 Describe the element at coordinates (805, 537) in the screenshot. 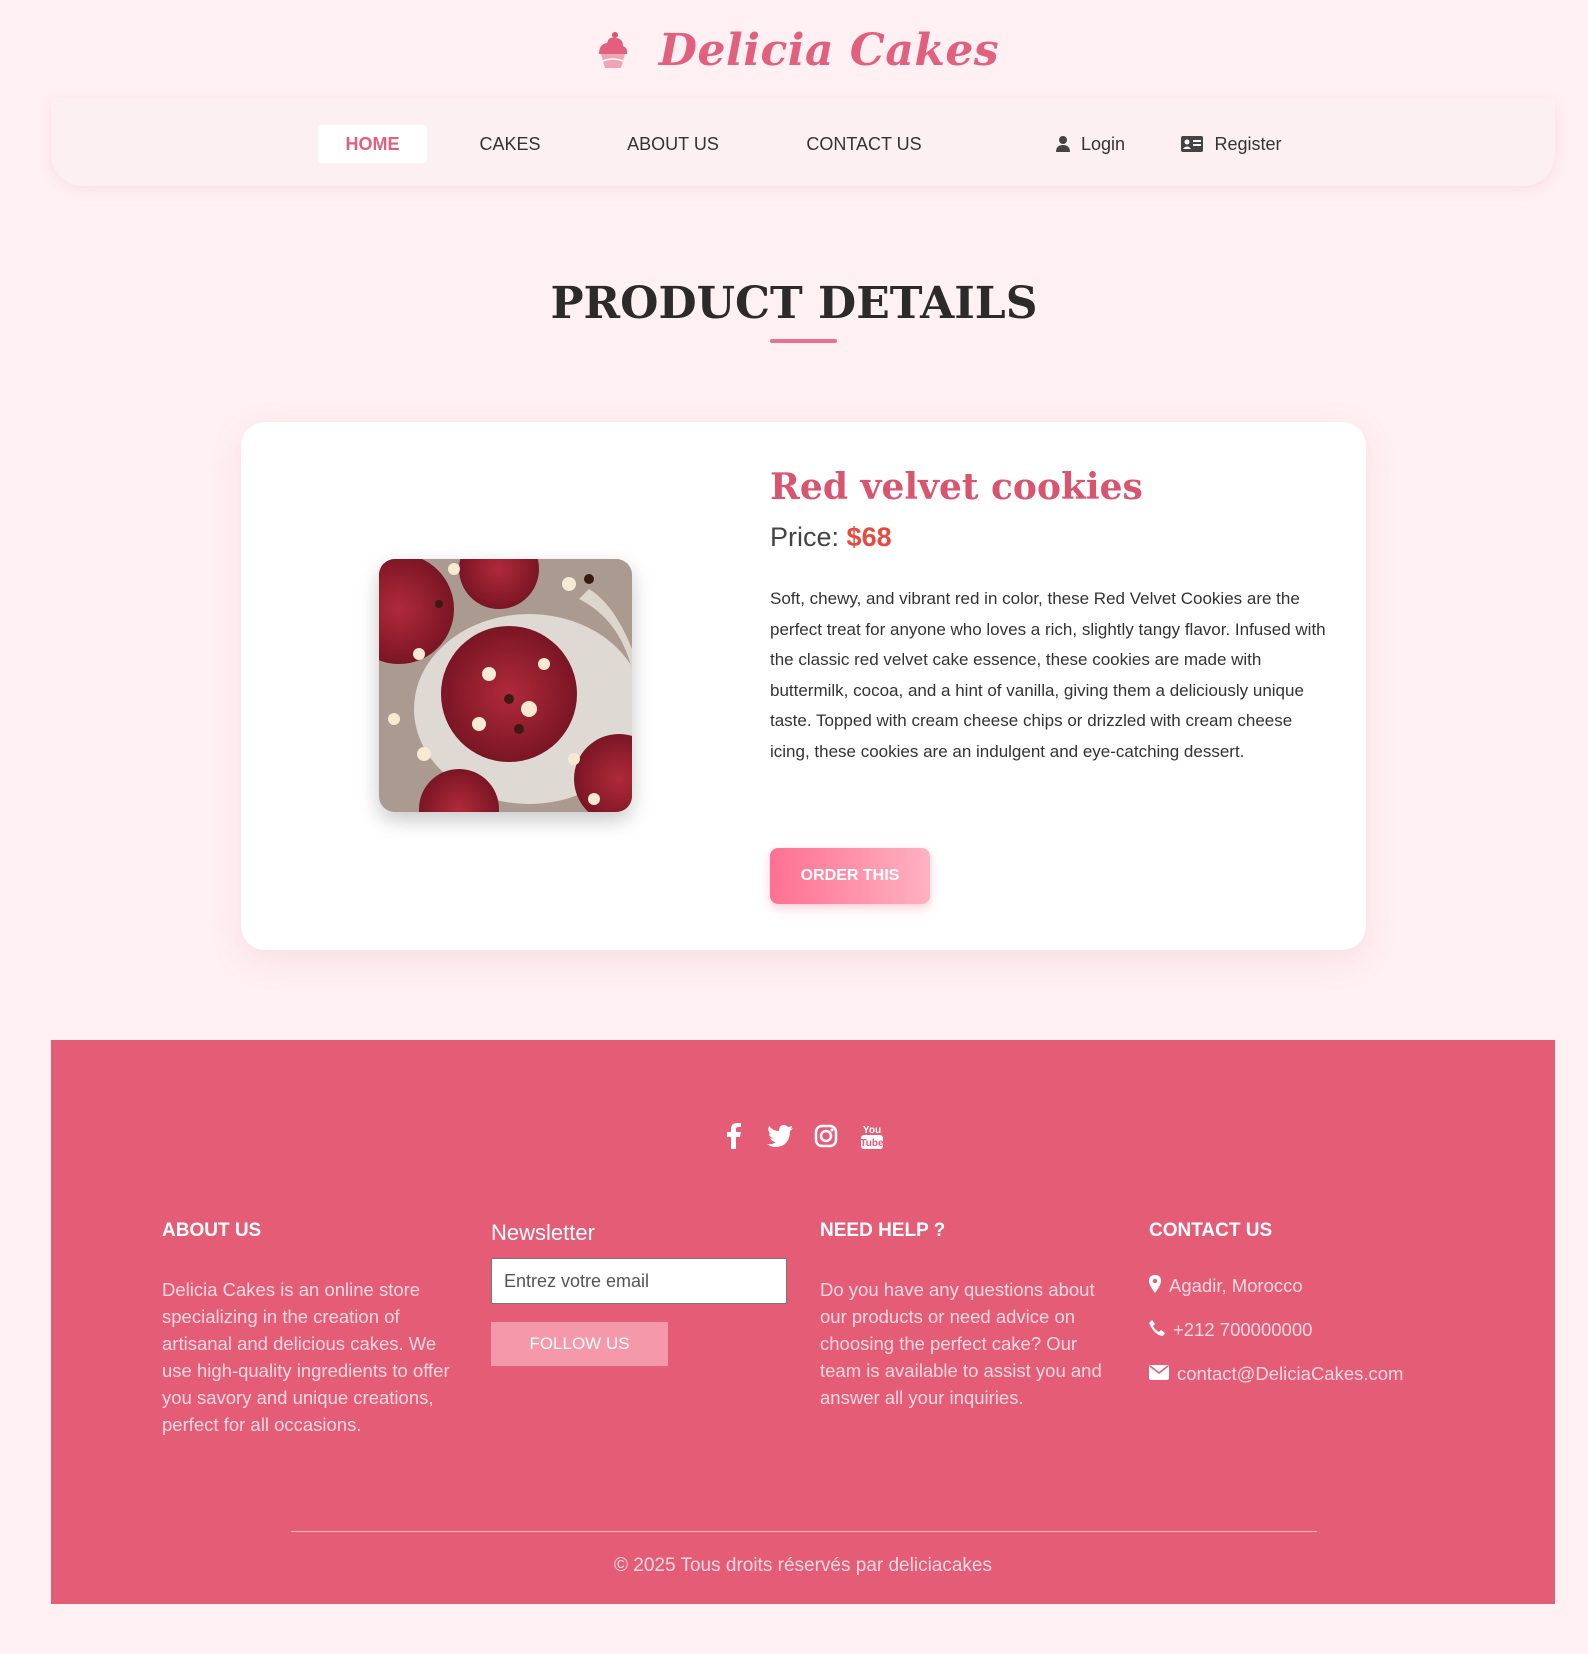

I see `price-label: Price:` at that location.